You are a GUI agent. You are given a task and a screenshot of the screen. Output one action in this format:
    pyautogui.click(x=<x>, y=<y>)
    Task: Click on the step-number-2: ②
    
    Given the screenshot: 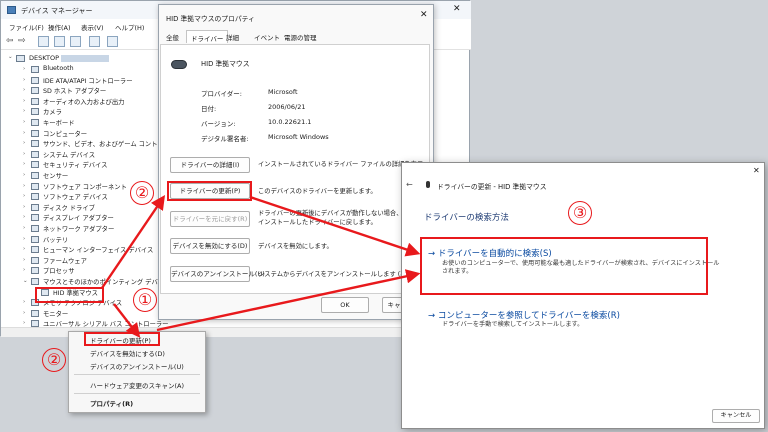 What is the action you would take?
    pyautogui.click(x=142, y=193)
    